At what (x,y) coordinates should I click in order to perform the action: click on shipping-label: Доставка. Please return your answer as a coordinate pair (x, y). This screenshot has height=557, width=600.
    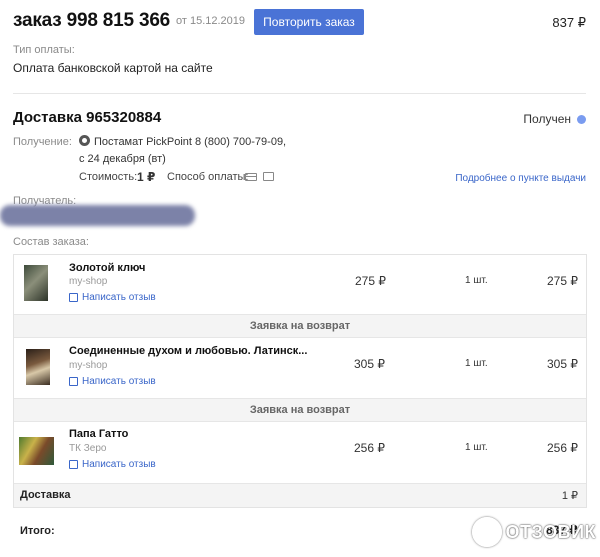
    Looking at the image, I should click on (45, 495).